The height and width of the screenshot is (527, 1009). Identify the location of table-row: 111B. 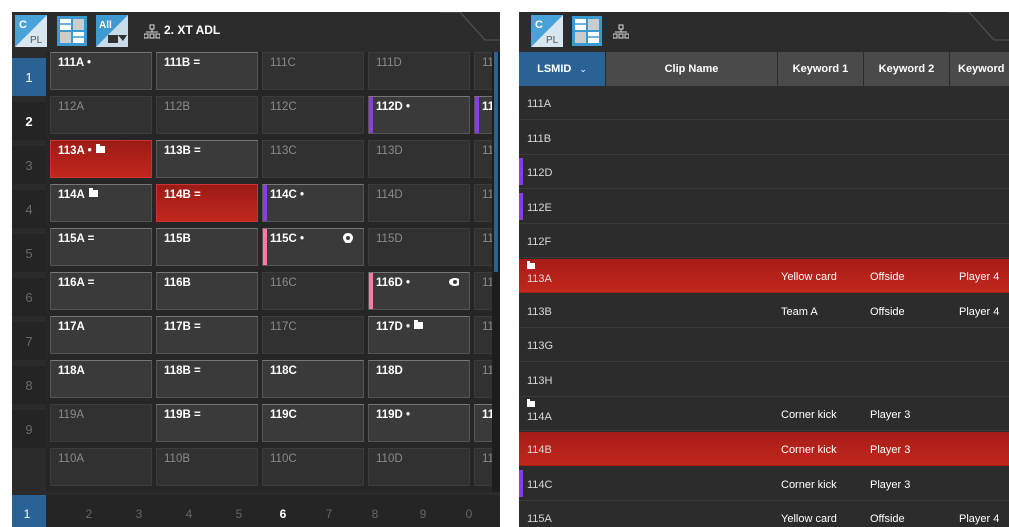
(764, 137).